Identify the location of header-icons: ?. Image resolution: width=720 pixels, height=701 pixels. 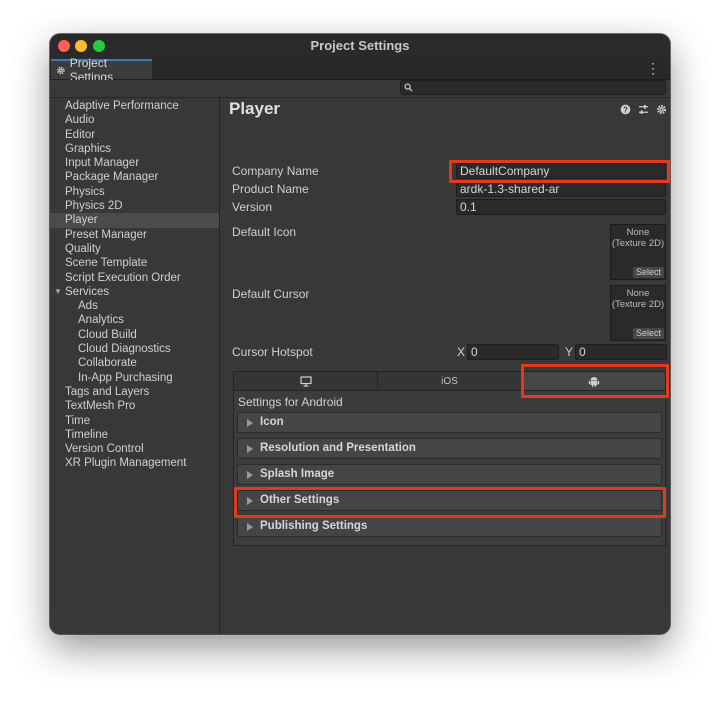
(643, 109).